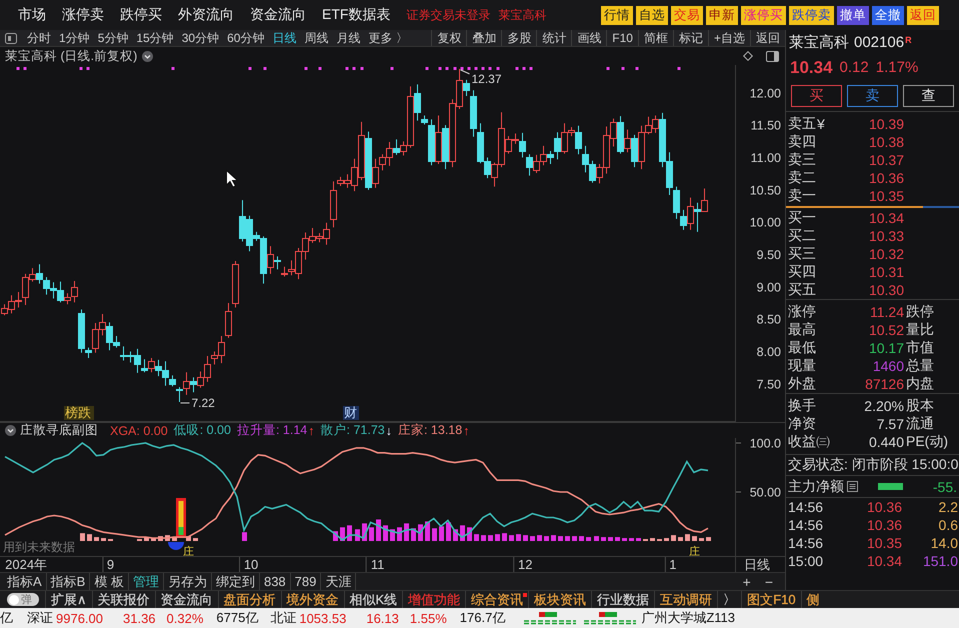 Image resolution: width=959 pixels, height=628 pixels. Describe the element at coordinates (802, 330) in the screenshot. I see `stat-label: 最高` at that location.